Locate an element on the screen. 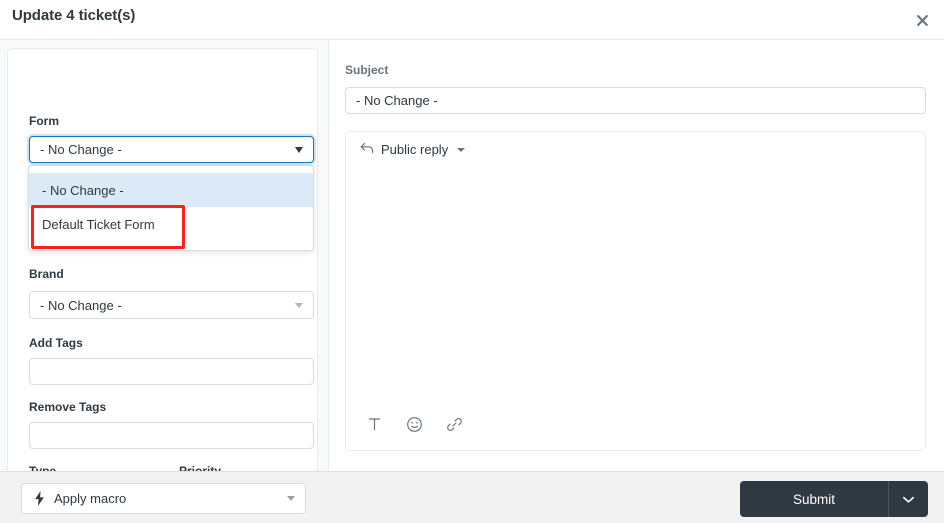  remove-tags-label: Remove Tags is located at coordinates (68, 407).